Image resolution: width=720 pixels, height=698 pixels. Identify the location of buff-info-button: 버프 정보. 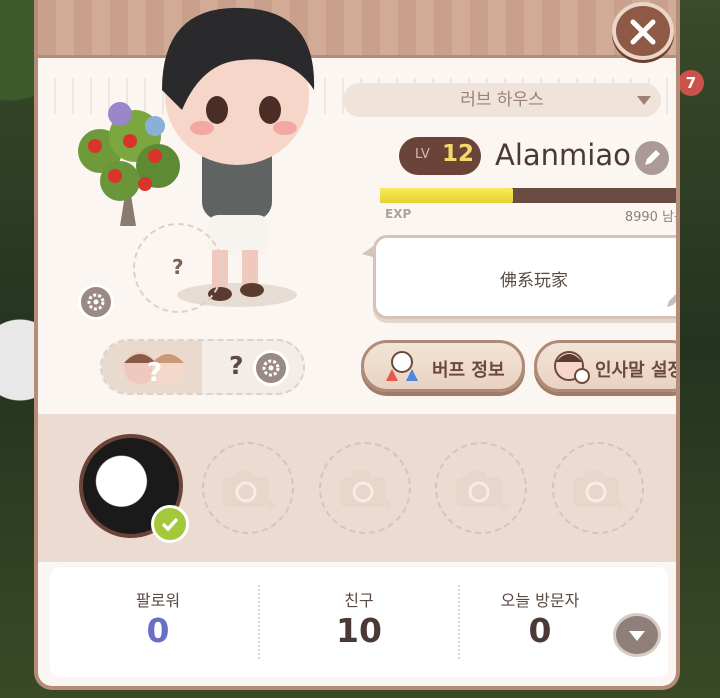
(443, 366).